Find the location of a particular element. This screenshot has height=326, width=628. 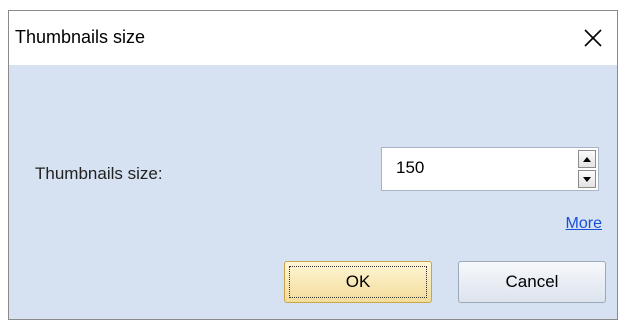

triangle-up-icon is located at coordinates (587, 159).